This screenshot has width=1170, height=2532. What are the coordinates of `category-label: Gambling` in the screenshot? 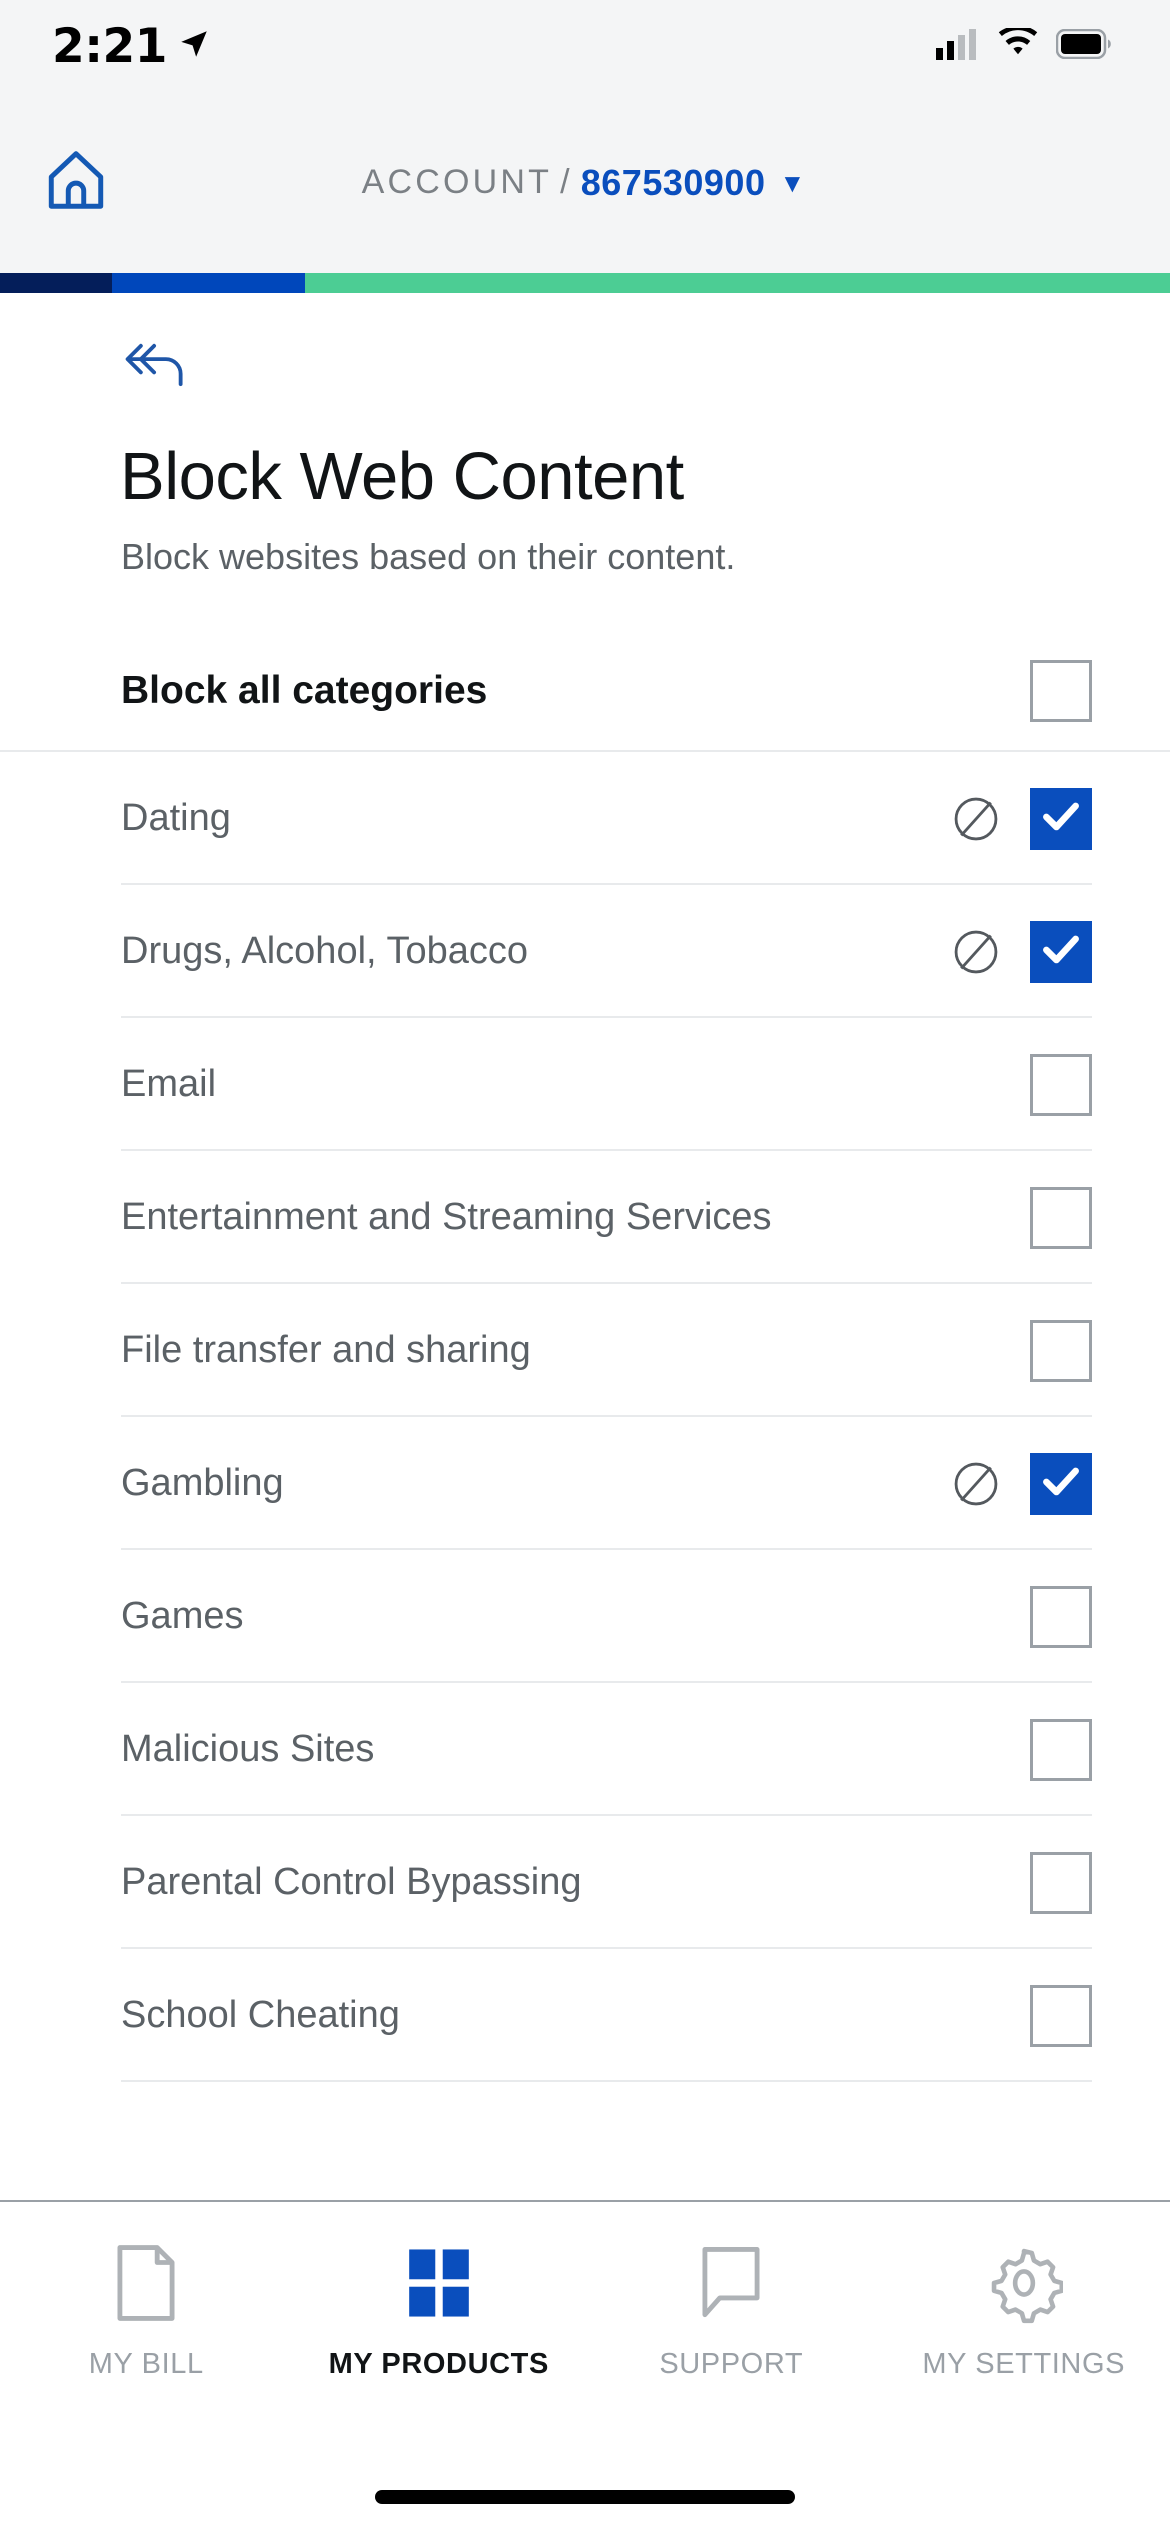 It's located at (202, 1483).